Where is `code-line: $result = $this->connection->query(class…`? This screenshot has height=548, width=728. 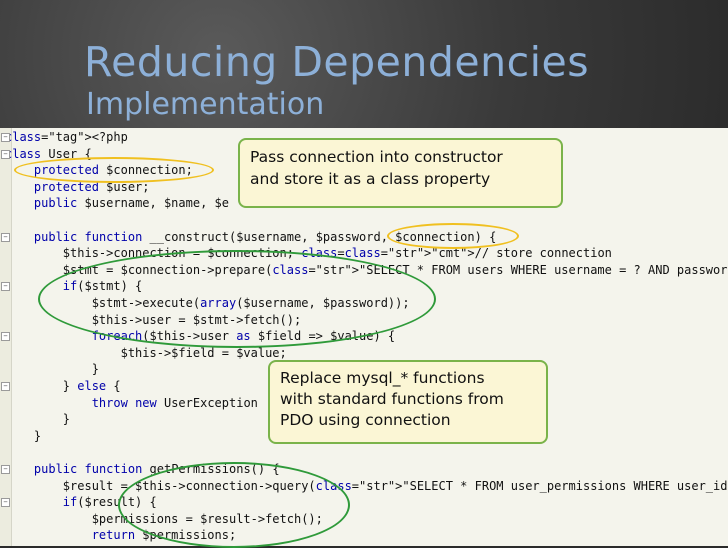
code-line: $result = $this->connection->query(class… is located at coordinates (366, 485).